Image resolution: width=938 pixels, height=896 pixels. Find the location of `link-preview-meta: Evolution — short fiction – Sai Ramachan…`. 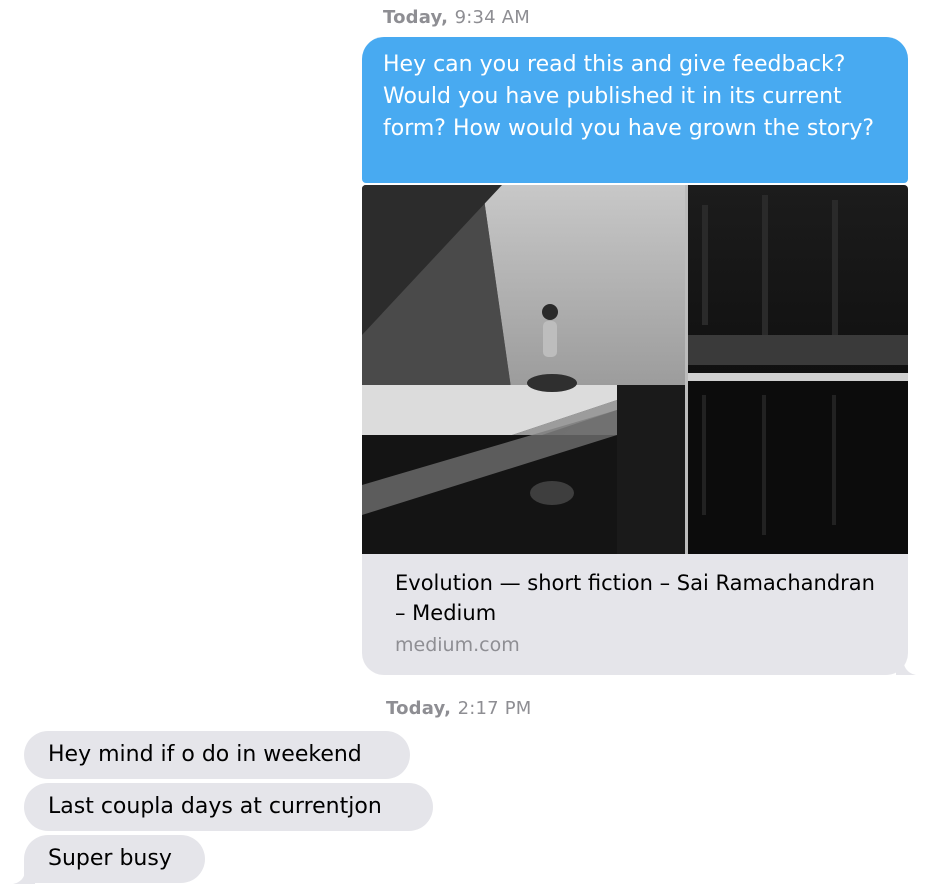

link-preview-meta: Evolution — short fiction – Sai Ramachan… is located at coordinates (640, 613).